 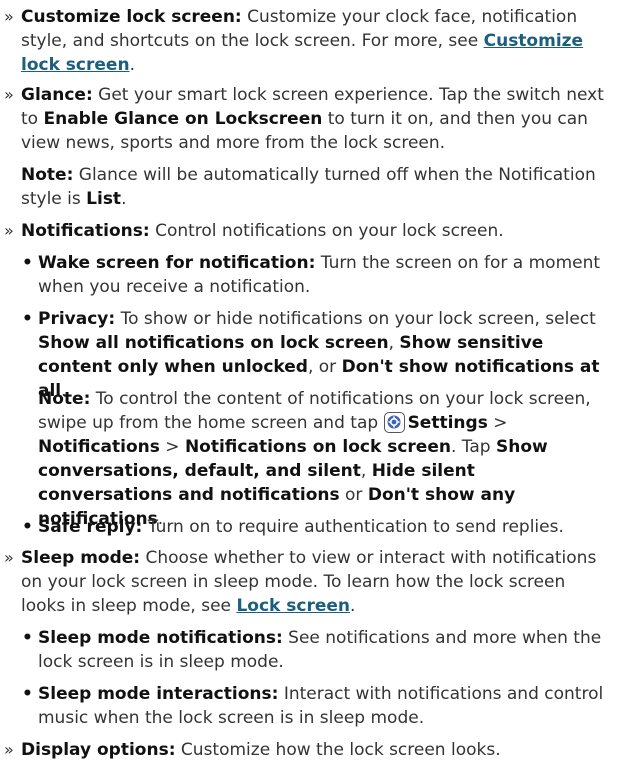 What do you see at coordinates (90, 527) in the screenshot?
I see `item-title: Safe reply:` at bounding box center [90, 527].